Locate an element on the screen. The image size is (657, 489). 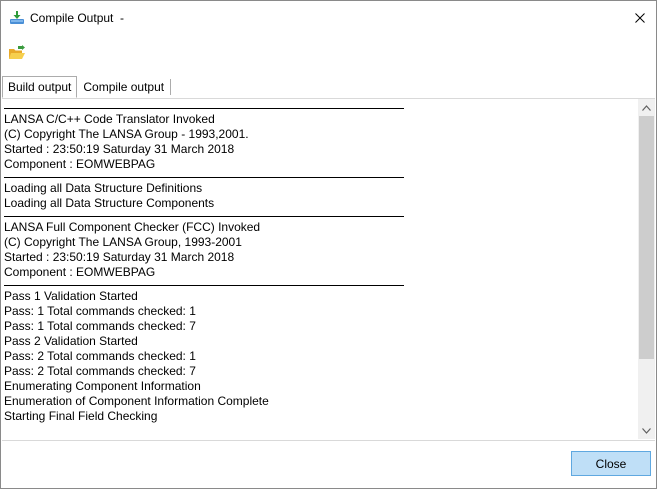
open-folder-icon is located at coordinates (17, 52).